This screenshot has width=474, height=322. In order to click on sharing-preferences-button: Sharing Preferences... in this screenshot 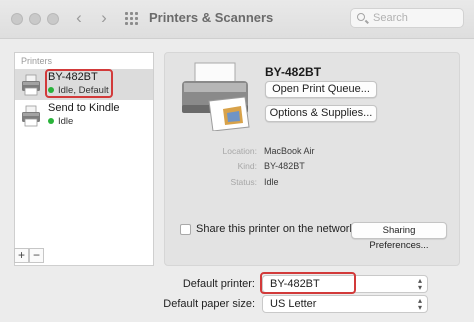, I will do `click(399, 236)`.